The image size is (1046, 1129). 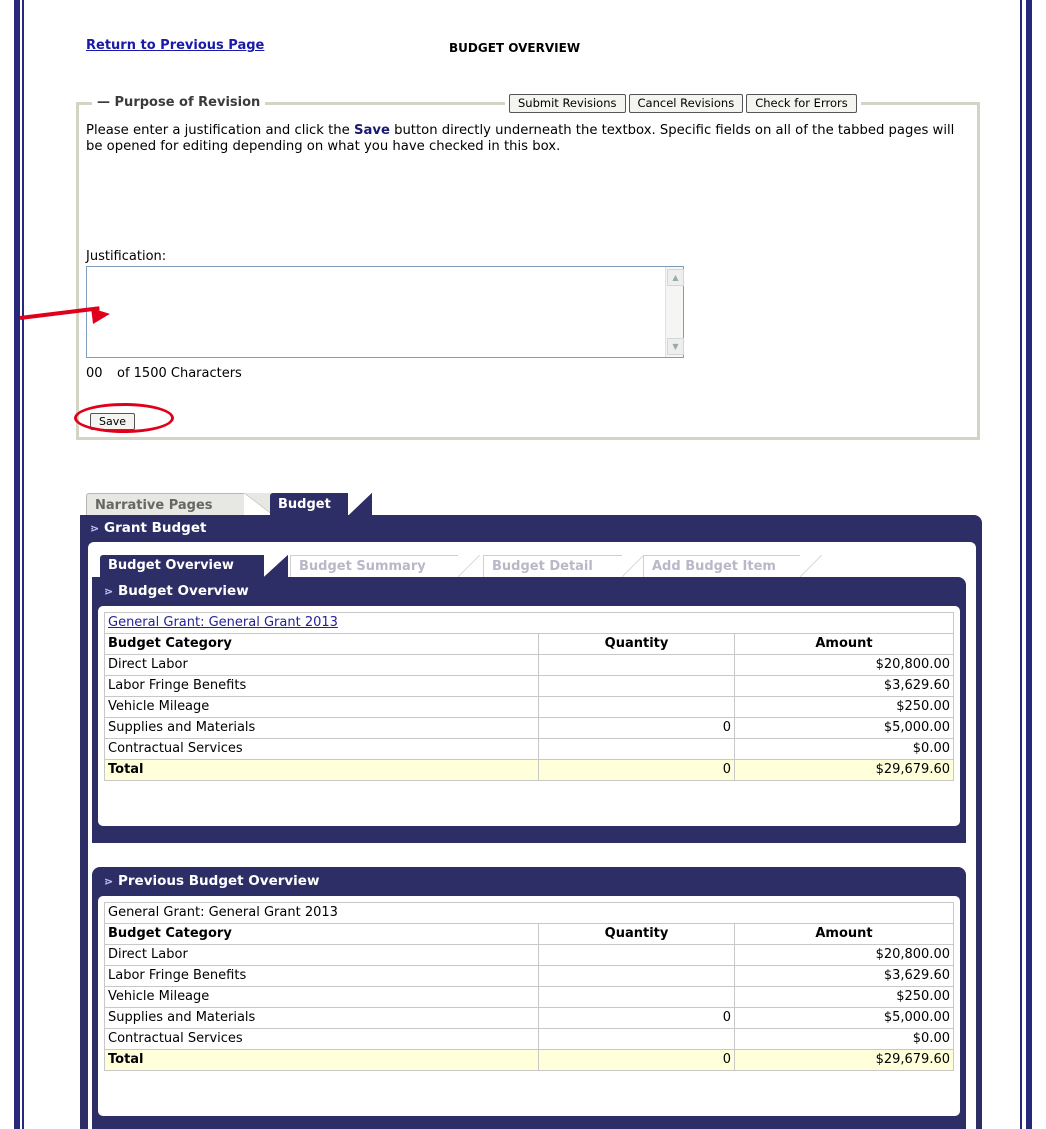 I want to click on tab-budget-corner, so click(x=360, y=504).